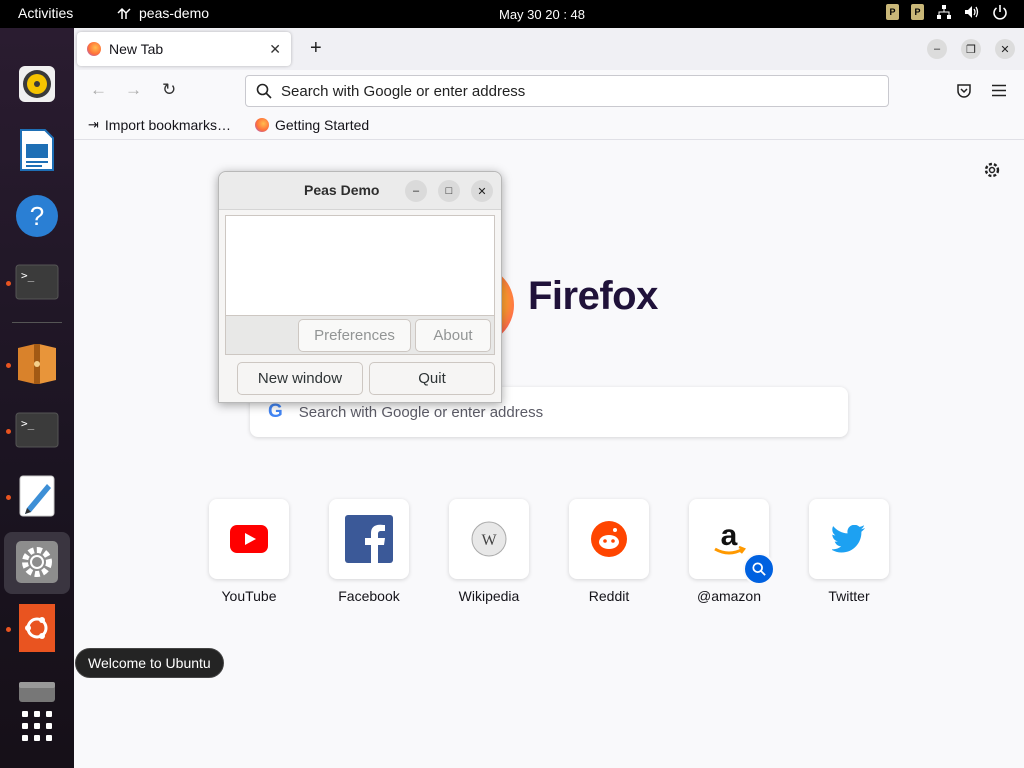  I want to click on top-bar: Activities peas-demo May 30 20 : 48 P P, so click(512, 14).